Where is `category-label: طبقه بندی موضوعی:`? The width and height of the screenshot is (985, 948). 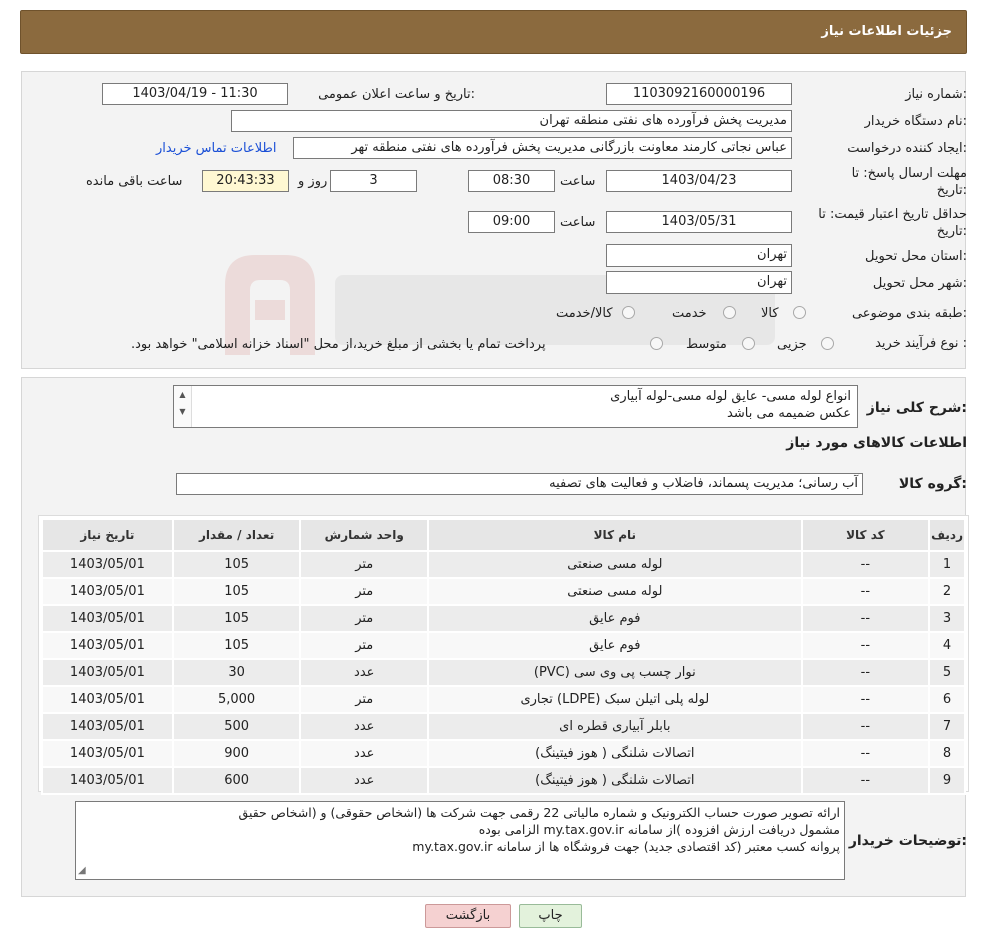
category-label: طبقه بندی موضوعی: is located at coordinates (909, 313).